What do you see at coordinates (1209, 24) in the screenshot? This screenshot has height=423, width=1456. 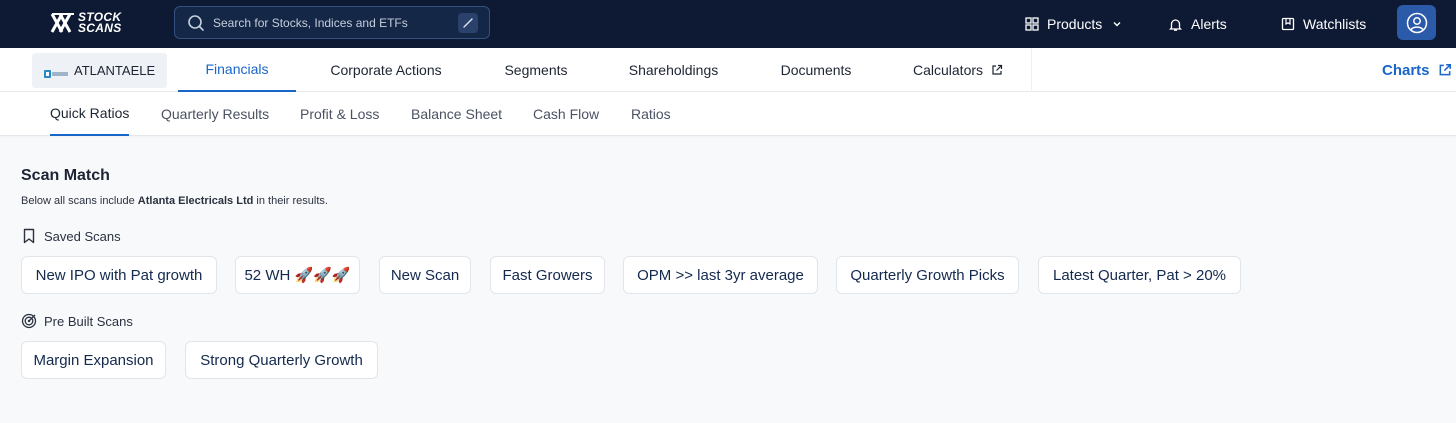 I see `alerts-label: Alerts` at bounding box center [1209, 24].